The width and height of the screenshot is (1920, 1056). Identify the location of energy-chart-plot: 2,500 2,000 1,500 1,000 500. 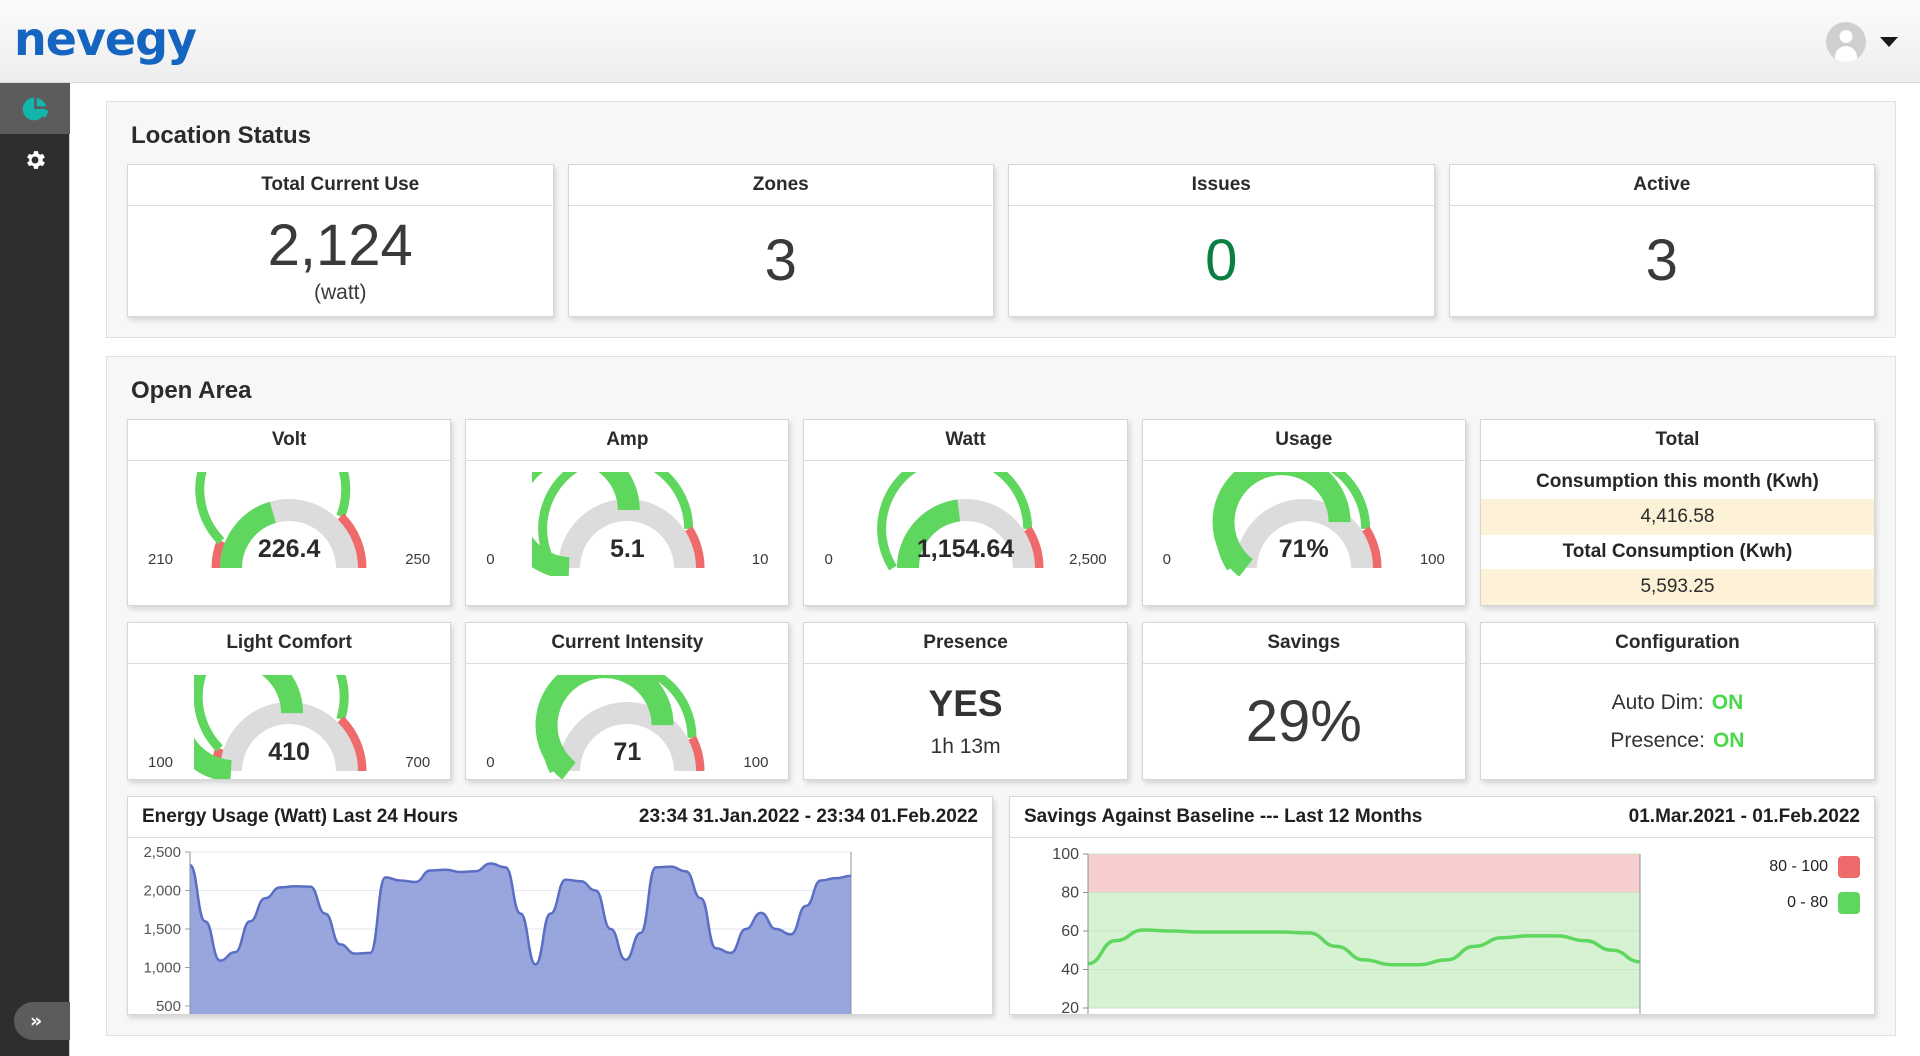
(560, 926).